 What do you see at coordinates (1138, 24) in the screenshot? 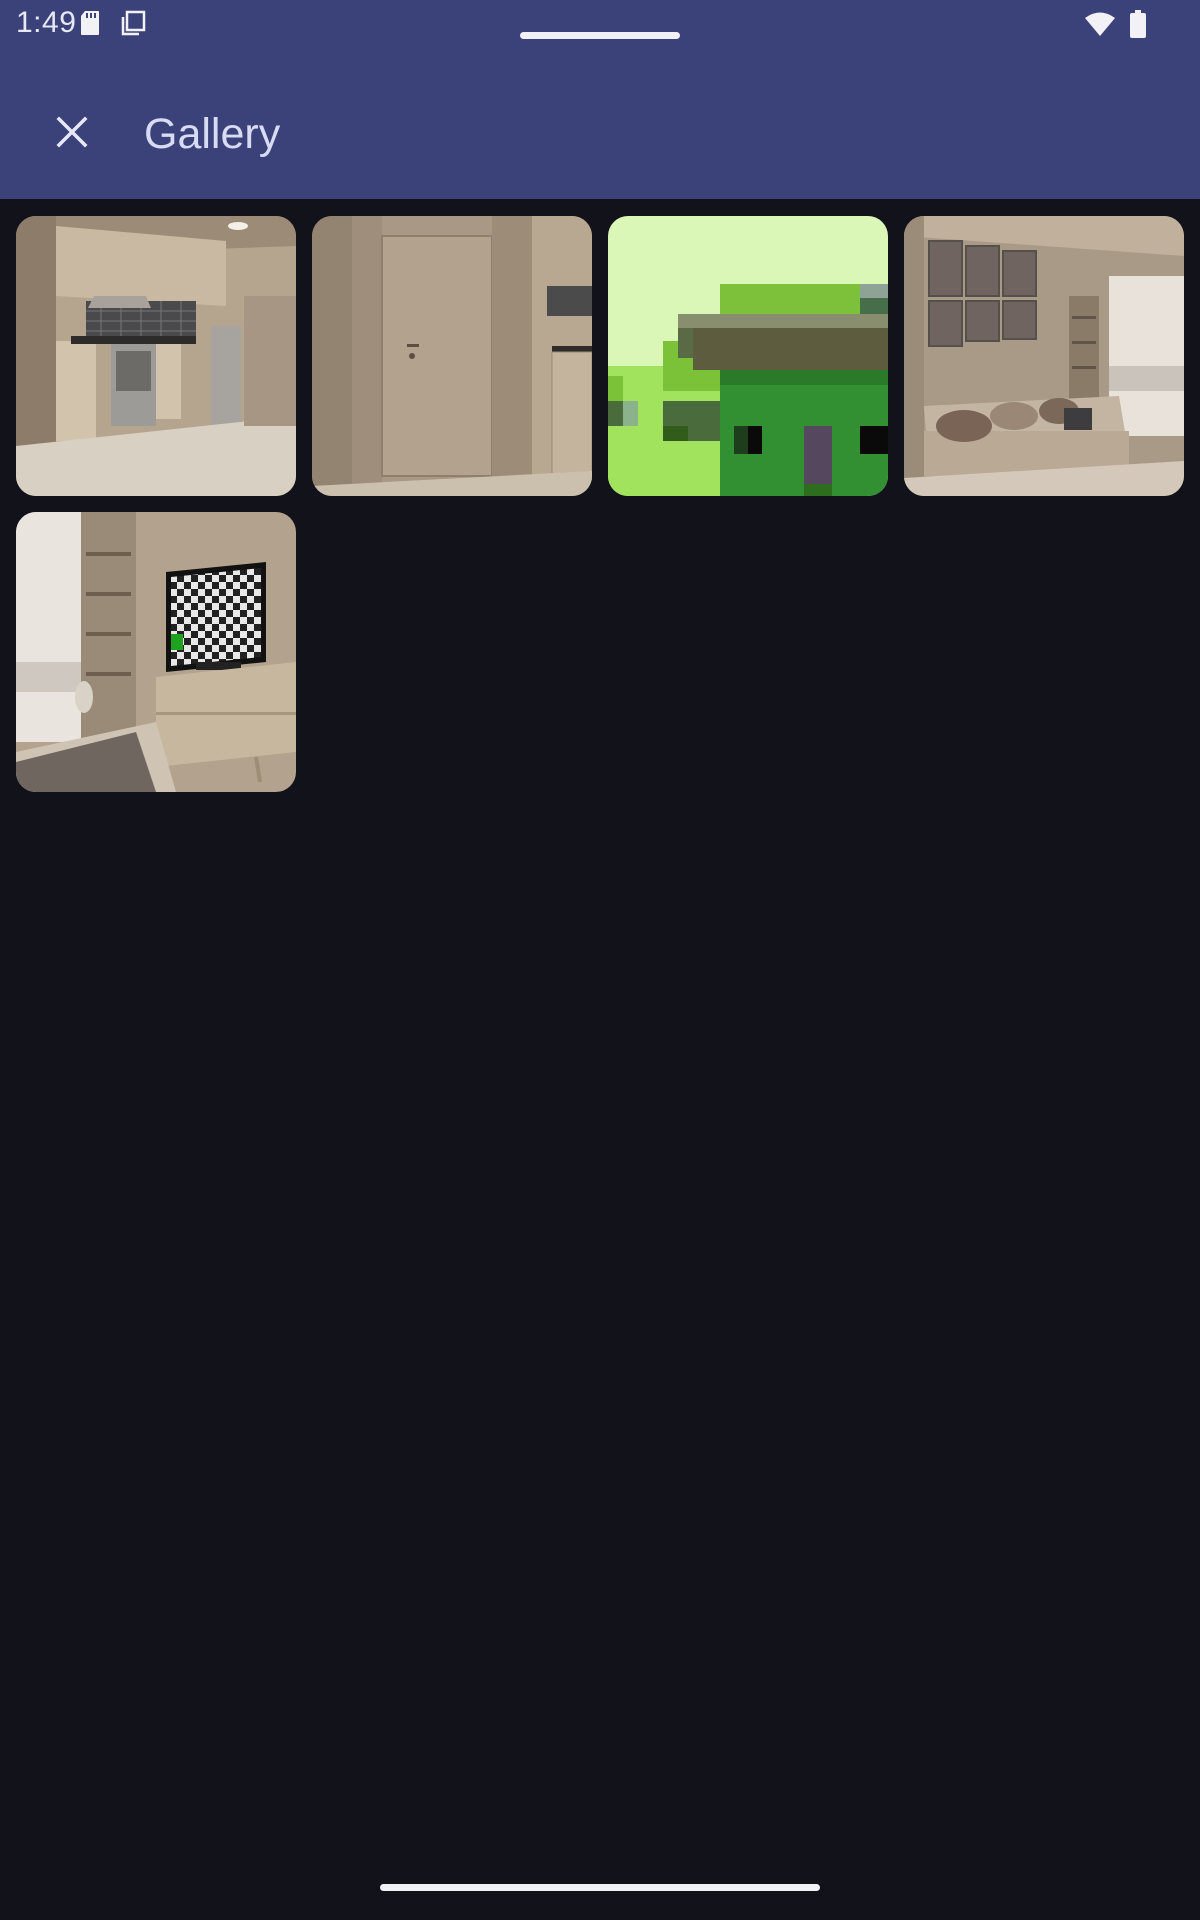
I see `battery-icon` at bounding box center [1138, 24].